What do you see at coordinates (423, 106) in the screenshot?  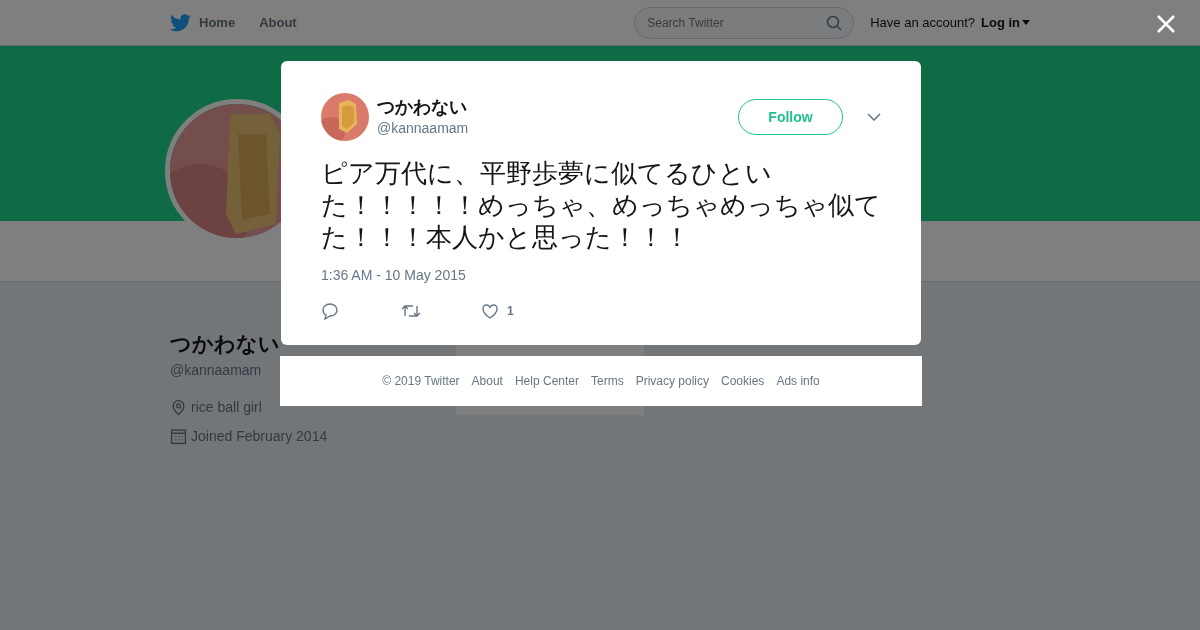 I see `author-name: つかわない` at bounding box center [423, 106].